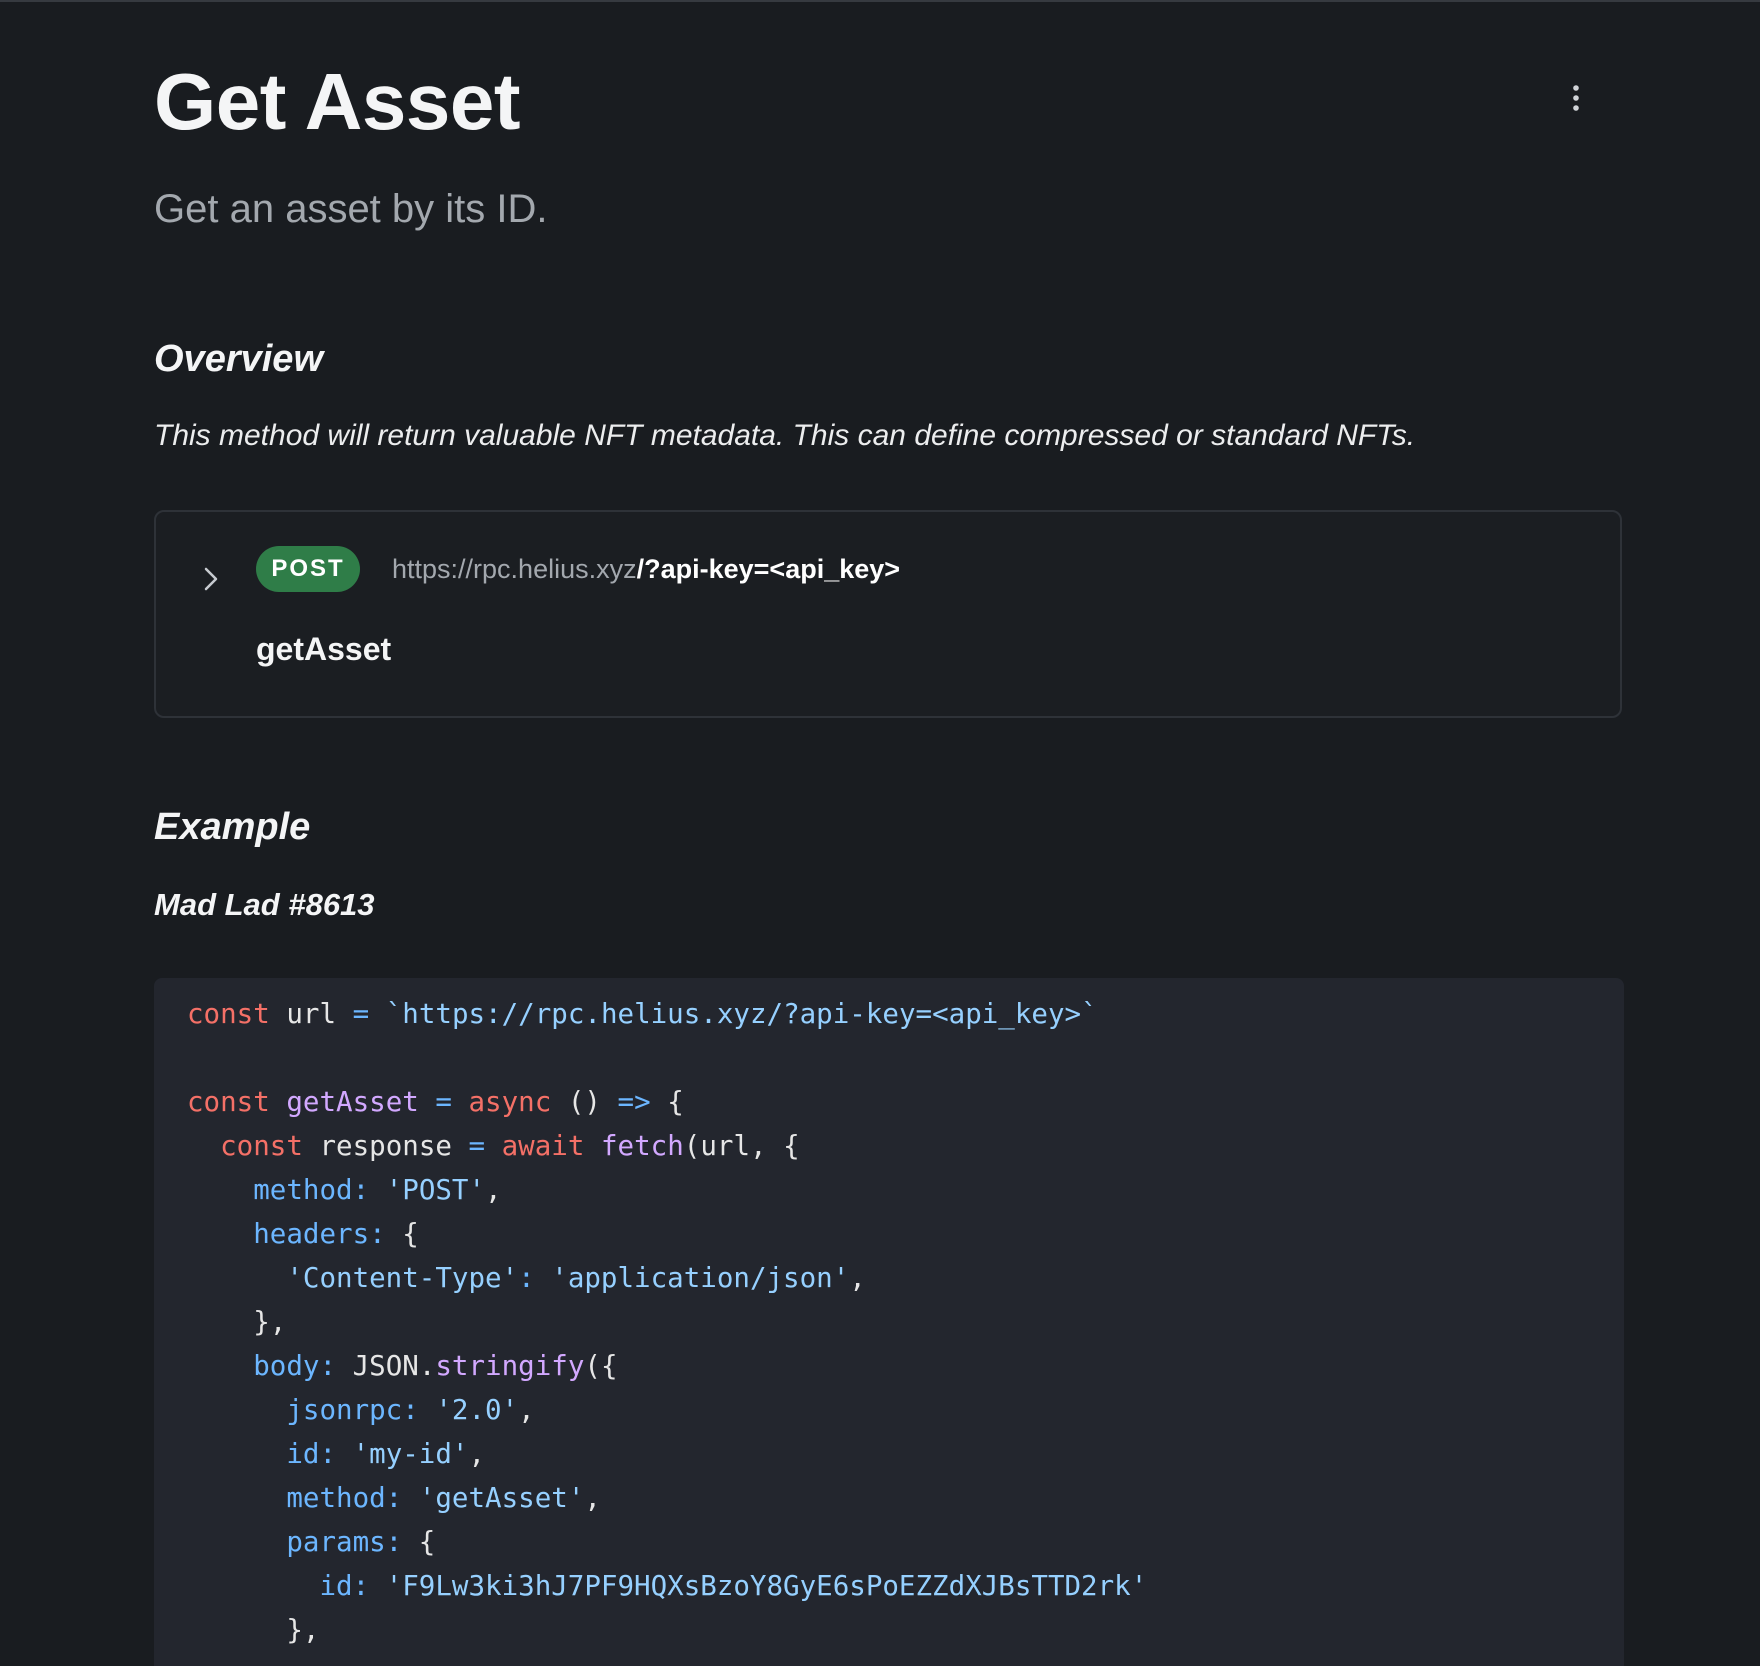  Describe the element at coordinates (905, 1542) in the screenshot. I see `code-line: params: {` at that location.